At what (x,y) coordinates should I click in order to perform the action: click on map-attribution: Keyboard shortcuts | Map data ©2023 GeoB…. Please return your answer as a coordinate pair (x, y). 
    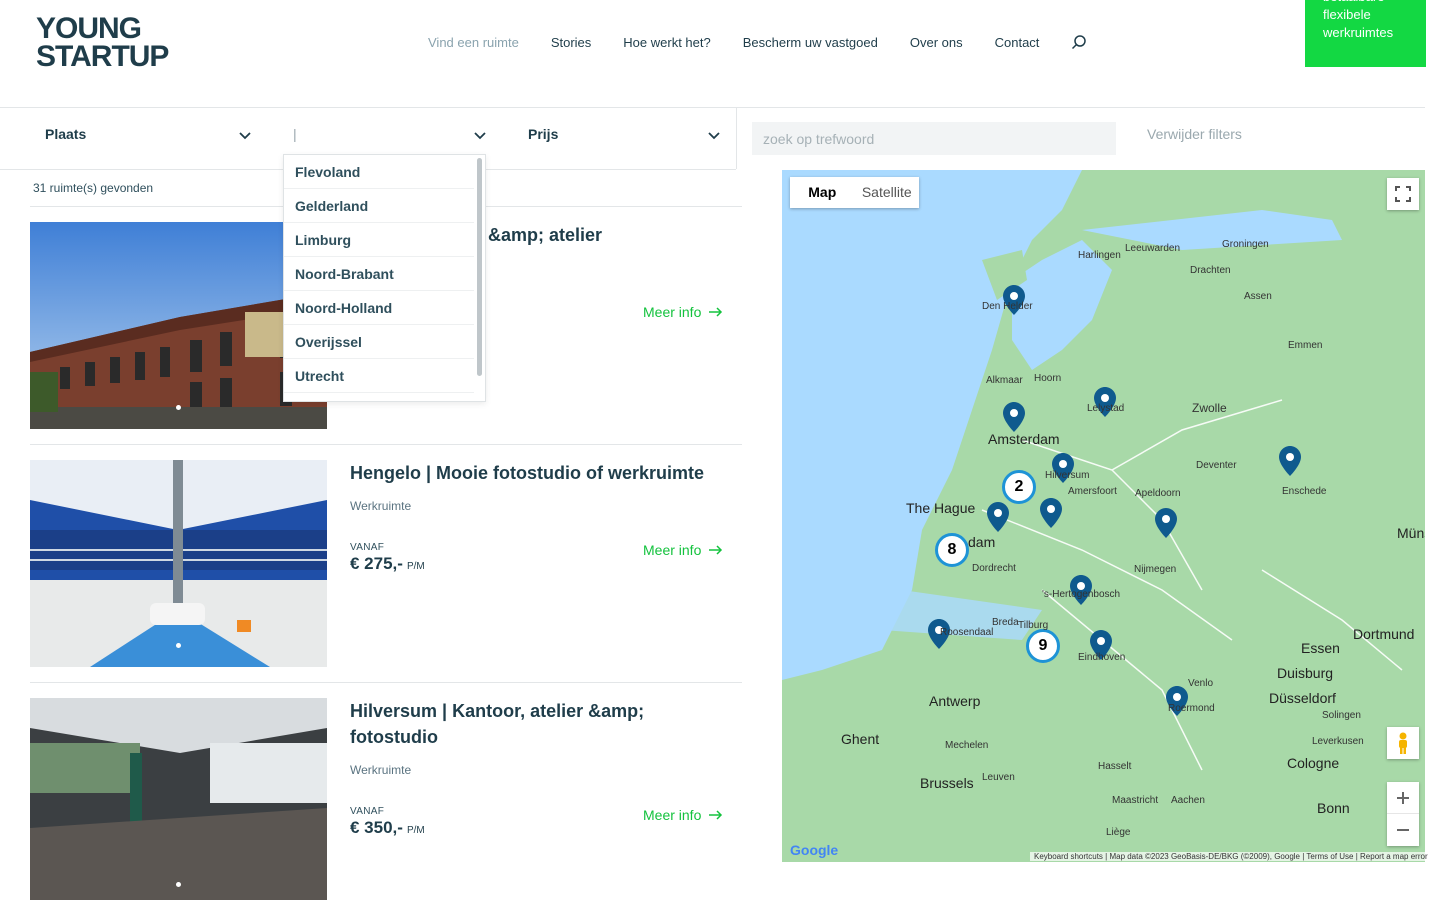
    Looking at the image, I should click on (1231, 856).